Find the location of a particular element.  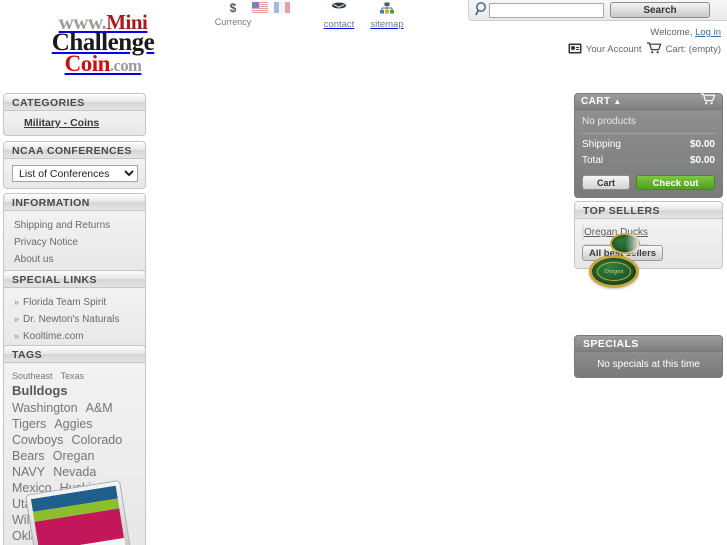

tag-texas: Texas is located at coordinates (73, 376).